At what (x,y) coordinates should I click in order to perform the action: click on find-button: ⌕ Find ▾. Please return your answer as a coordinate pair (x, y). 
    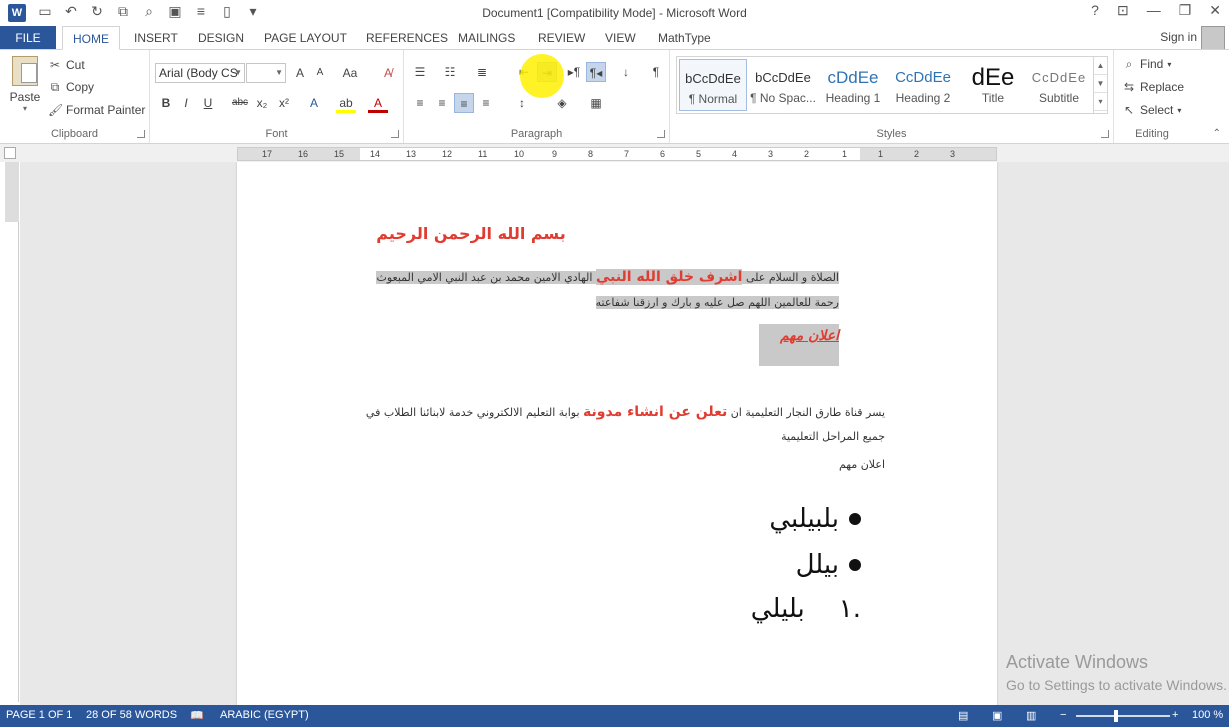
    Looking at the image, I should click on (1147, 64).